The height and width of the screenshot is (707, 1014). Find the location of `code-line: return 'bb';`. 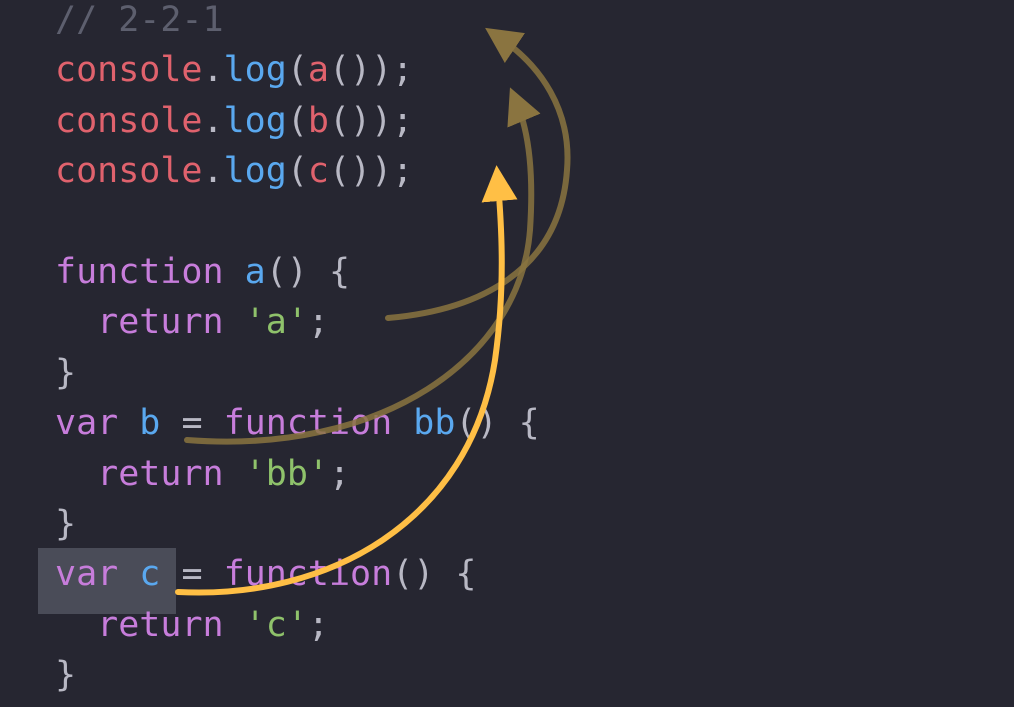

code-line: return 'bb'; is located at coordinates (297, 474).